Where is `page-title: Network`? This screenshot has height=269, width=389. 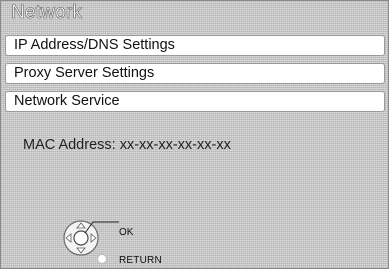
page-title: Network is located at coordinates (47, 13).